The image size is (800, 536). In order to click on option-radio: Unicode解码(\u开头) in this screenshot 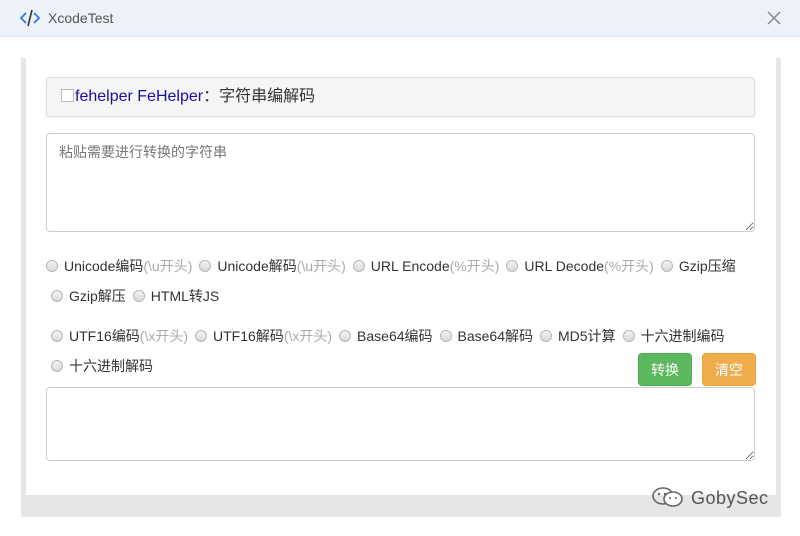, I will do `click(272, 266)`.